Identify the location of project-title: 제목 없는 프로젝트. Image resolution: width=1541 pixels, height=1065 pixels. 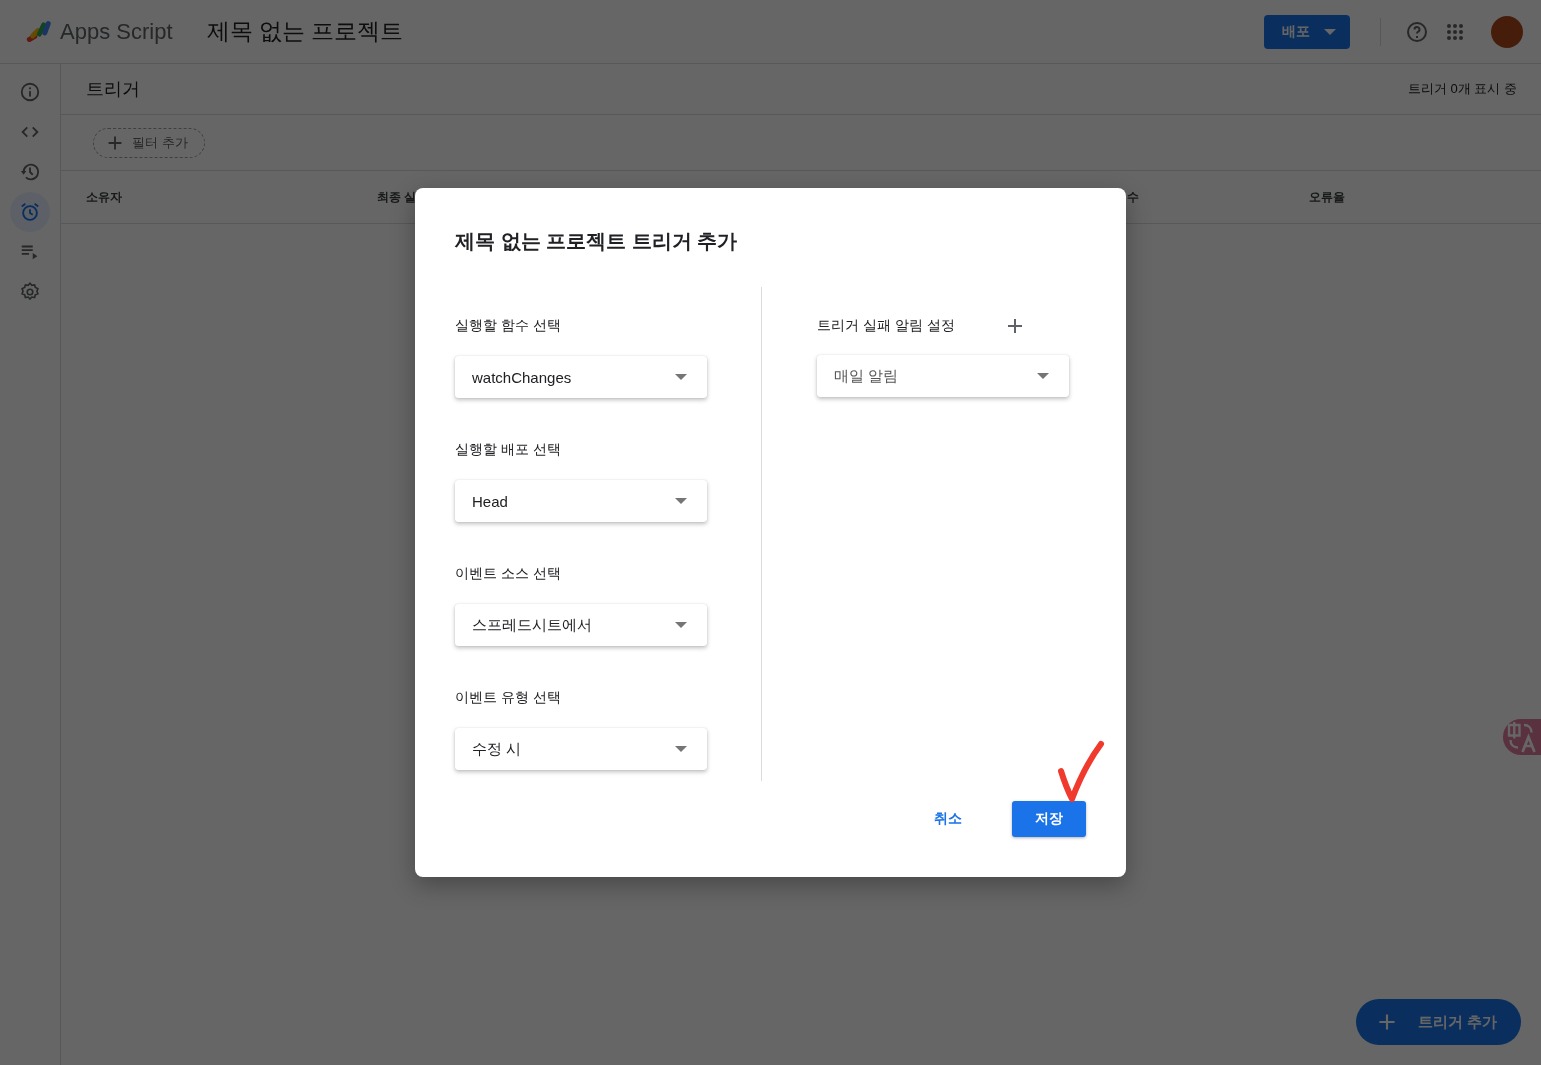
(305, 31).